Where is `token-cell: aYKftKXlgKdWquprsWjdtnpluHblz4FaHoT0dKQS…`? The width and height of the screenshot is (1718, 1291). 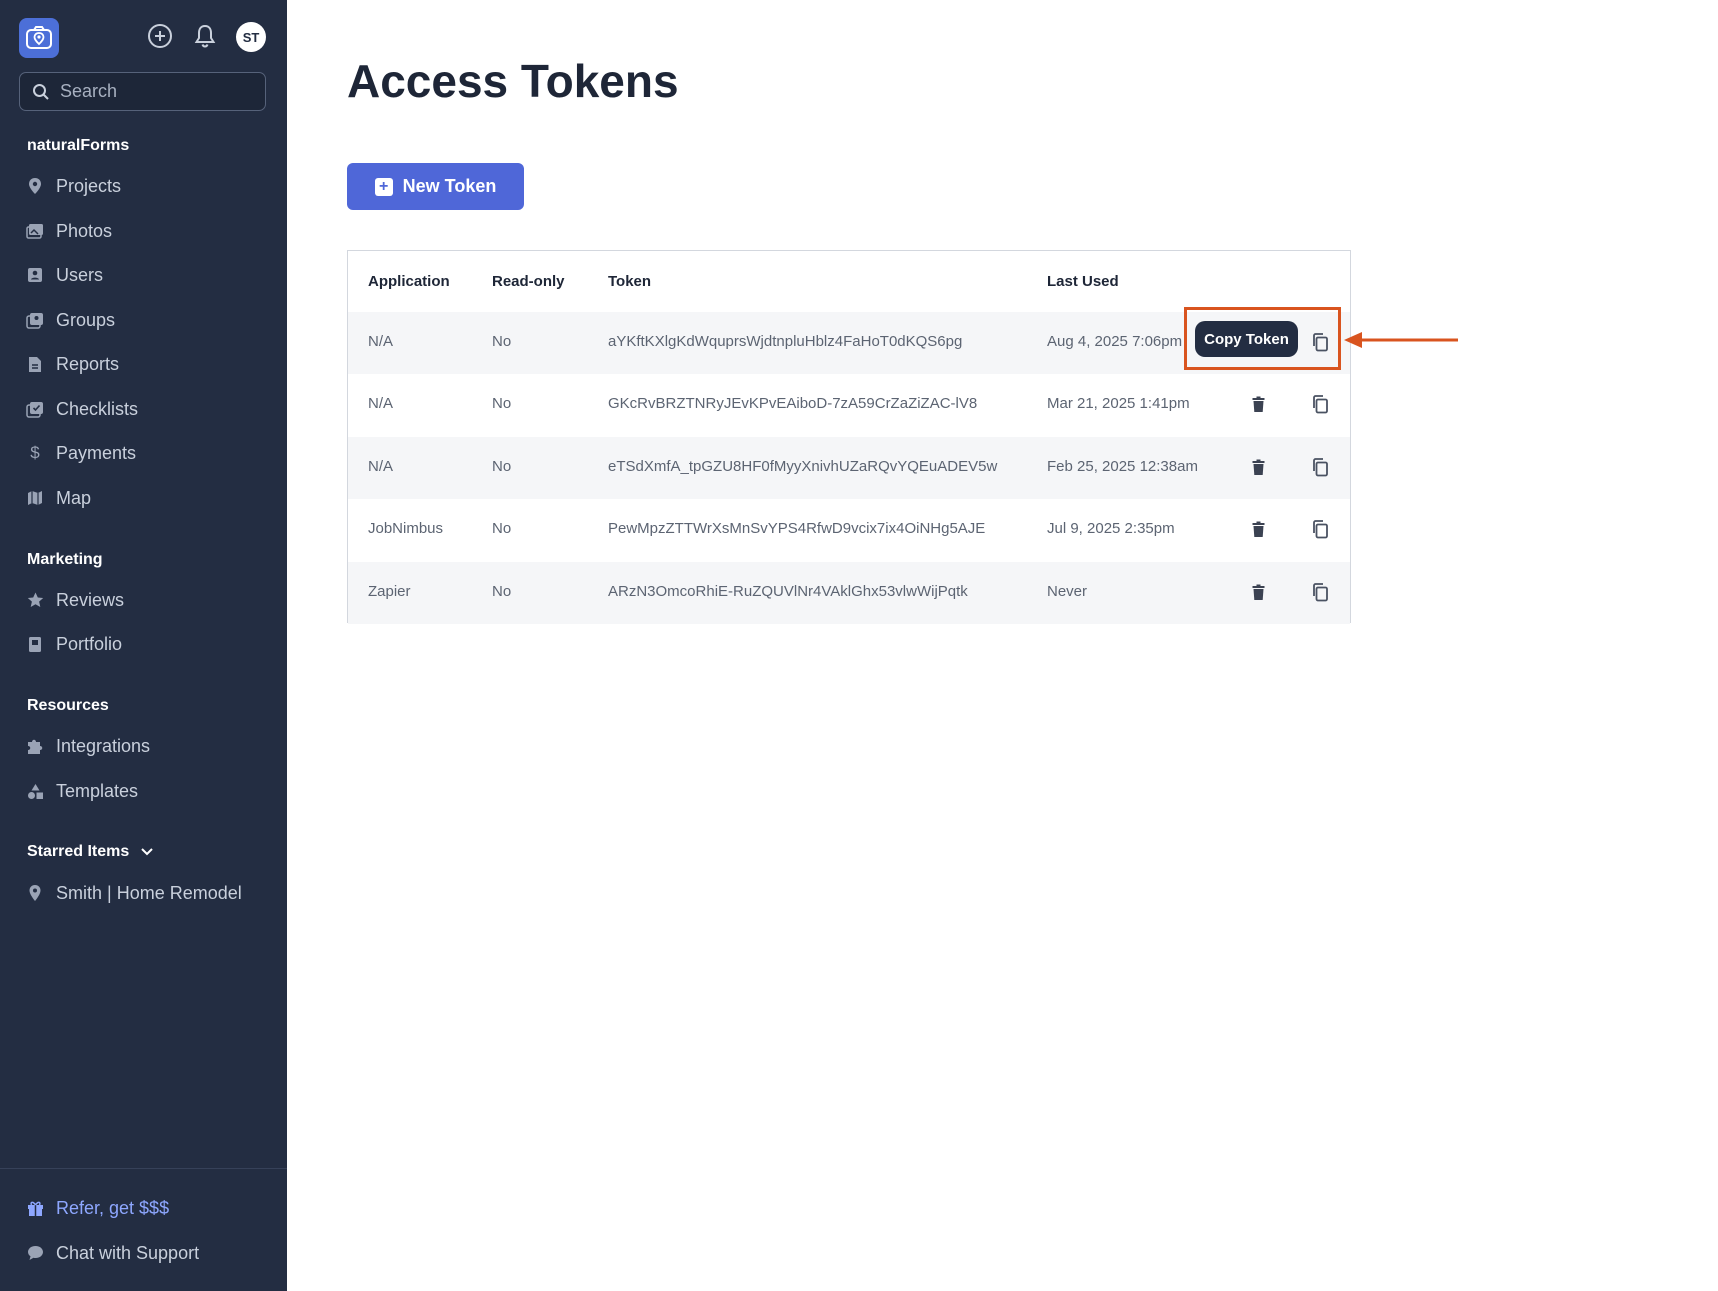
token-cell: aYKftKXlgKdWquprsWjdtnpluHblz4FaHoT0dKQS… is located at coordinates (785, 341).